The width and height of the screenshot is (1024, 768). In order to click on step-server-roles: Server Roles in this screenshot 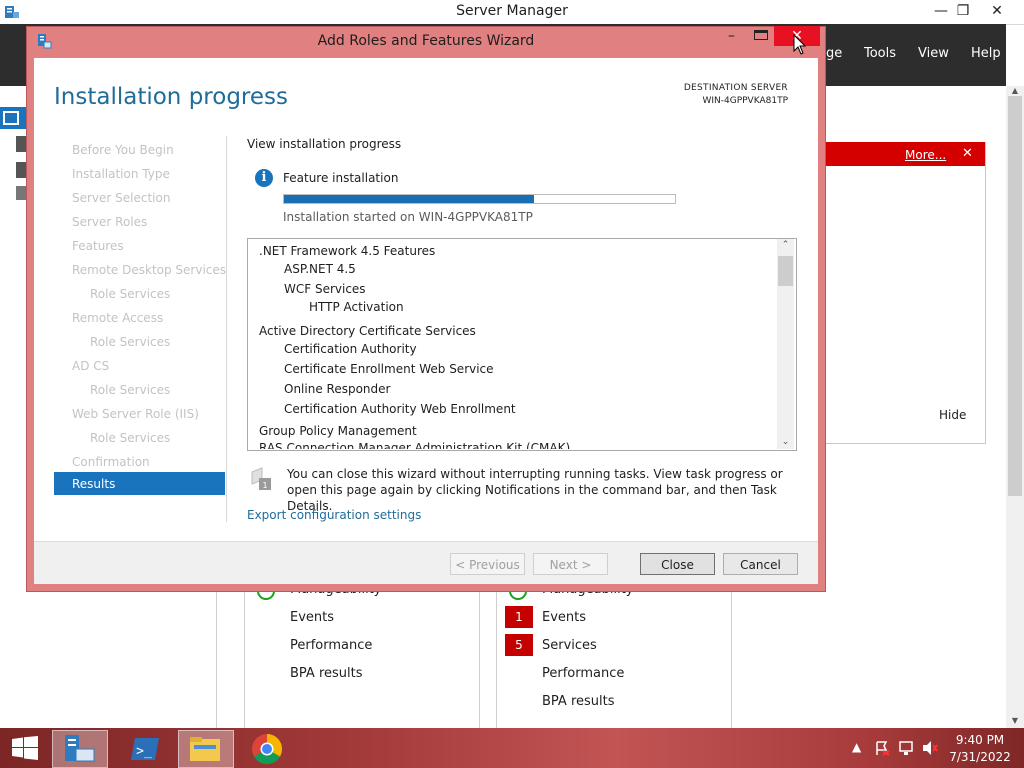, I will do `click(110, 222)`.